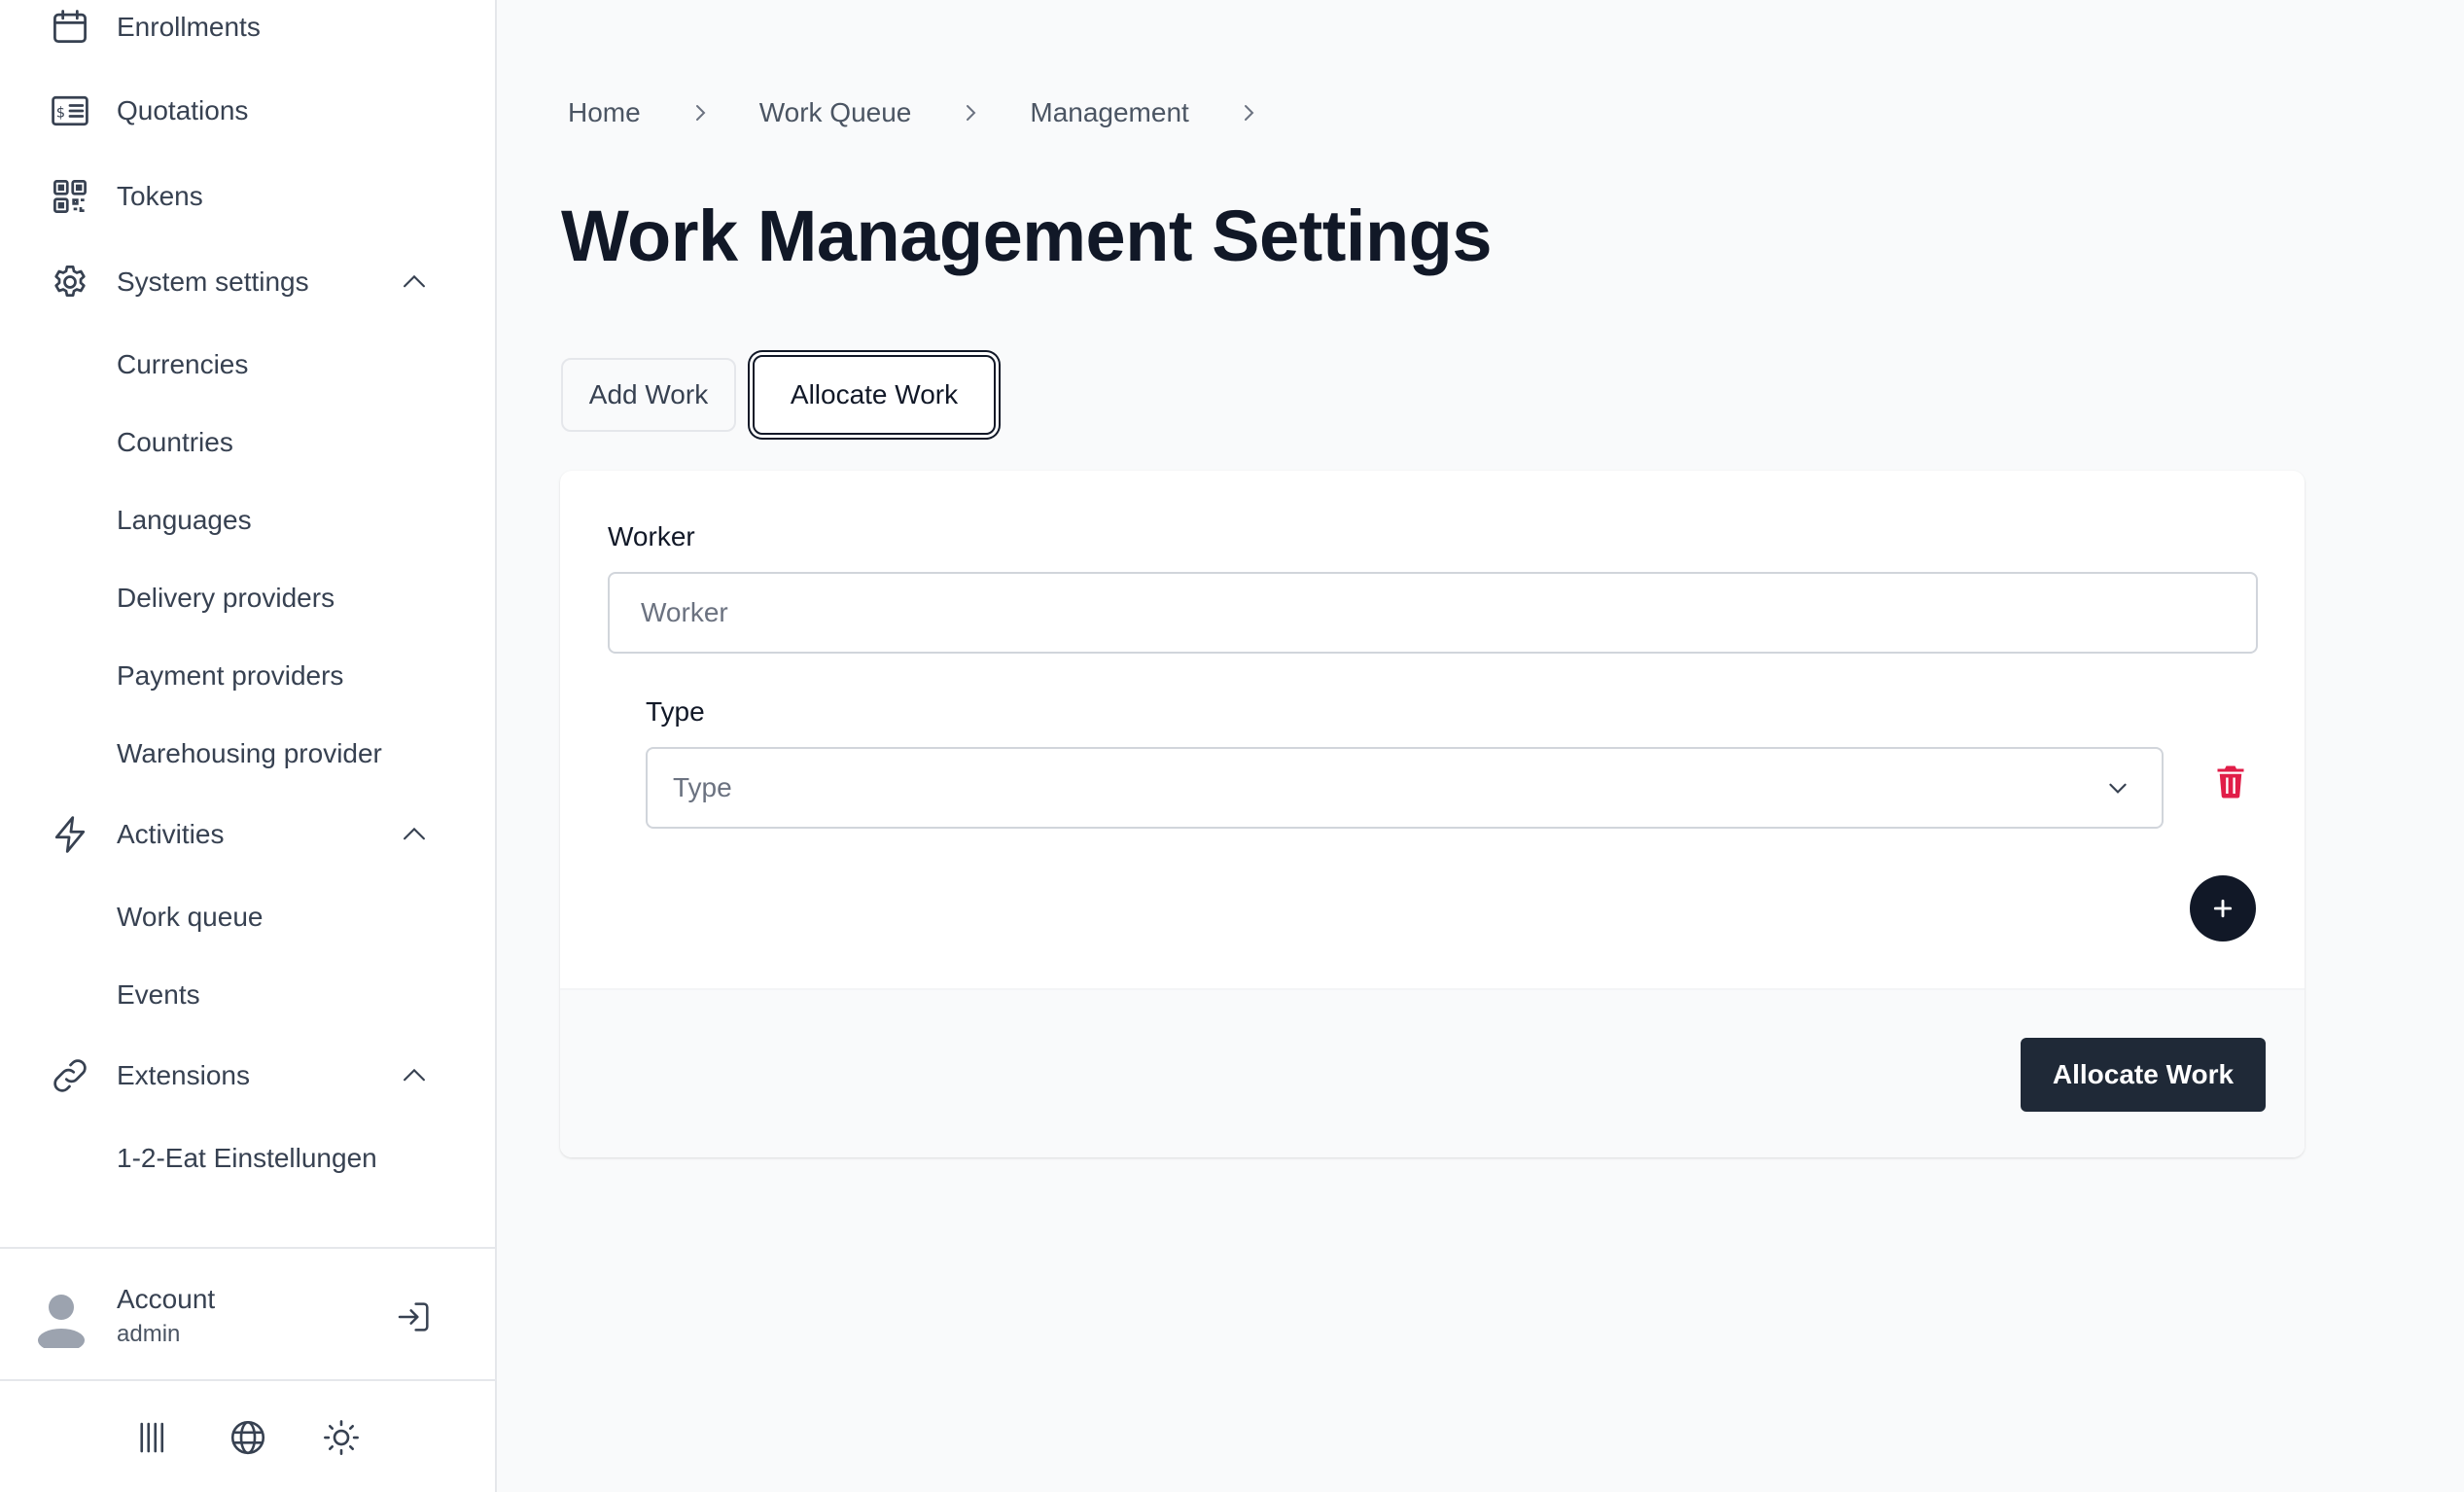 The image size is (2464, 1492). I want to click on sidebar-subitem-label: Languages, so click(184, 520).